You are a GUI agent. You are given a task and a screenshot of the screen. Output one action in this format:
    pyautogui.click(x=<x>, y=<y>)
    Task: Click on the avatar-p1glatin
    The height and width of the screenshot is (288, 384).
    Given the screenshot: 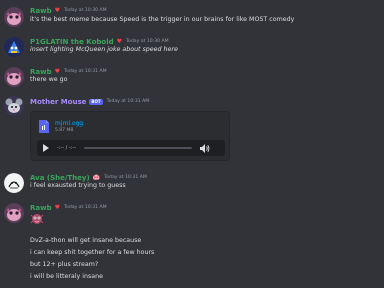 What is the action you would take?
    pyautogui.click(x=14, y=47)
    